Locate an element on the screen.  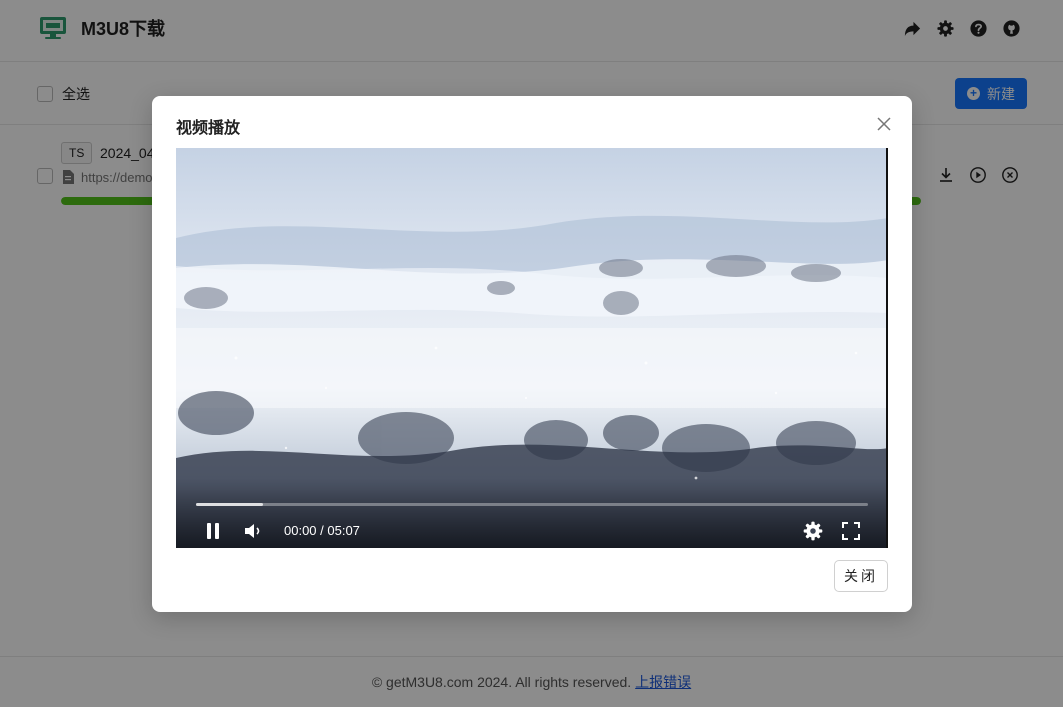
volume-icon is located at coordinates (253, 531).